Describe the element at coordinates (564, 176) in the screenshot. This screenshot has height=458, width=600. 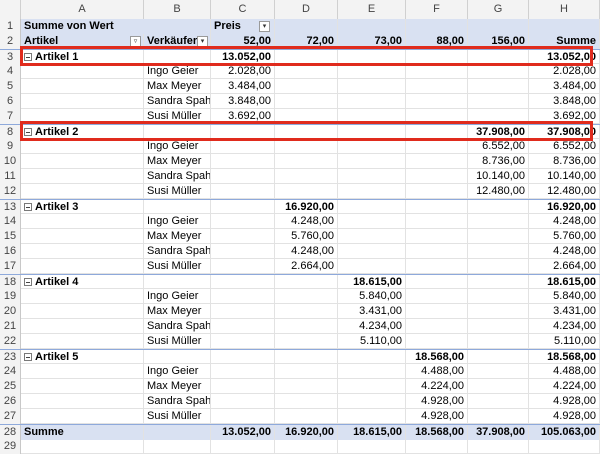
I see `detail-sum: 10.140,00` at that location.